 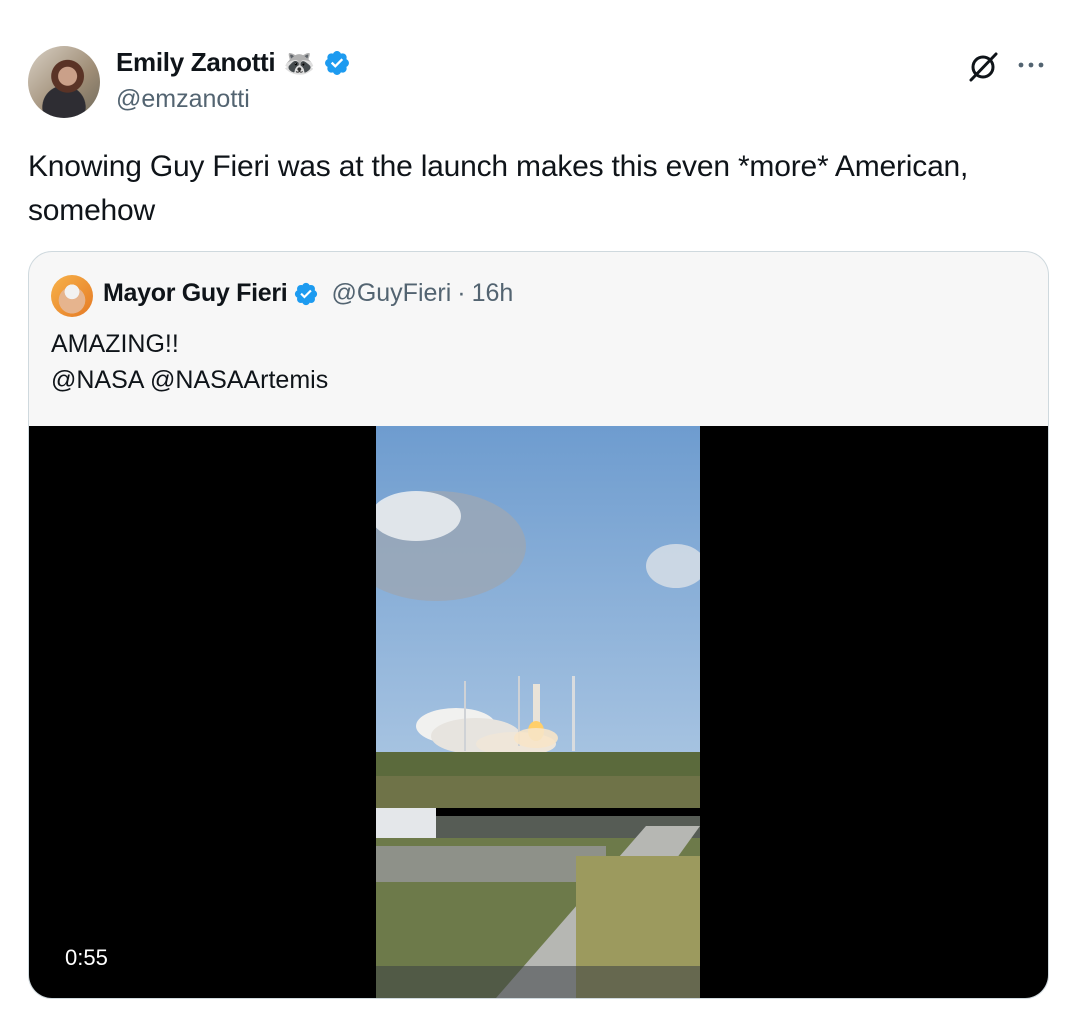 What do you see at coordinates (1031, 65) in the screenshot?
I see `more-options-icon` at bounding box center [1031, 65].